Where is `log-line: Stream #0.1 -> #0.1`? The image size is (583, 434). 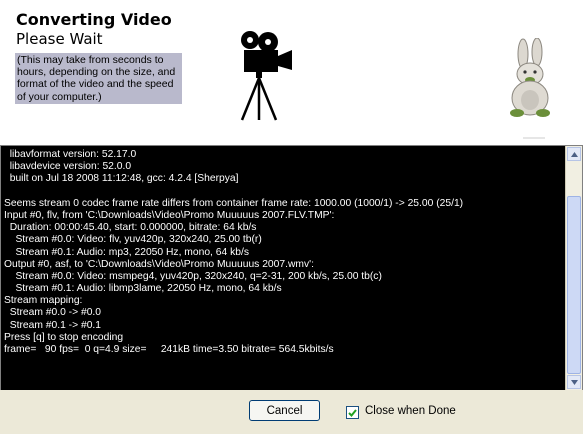 log-line: Stream #0.1 -> #0.1 is located at coordinates (53, 325).